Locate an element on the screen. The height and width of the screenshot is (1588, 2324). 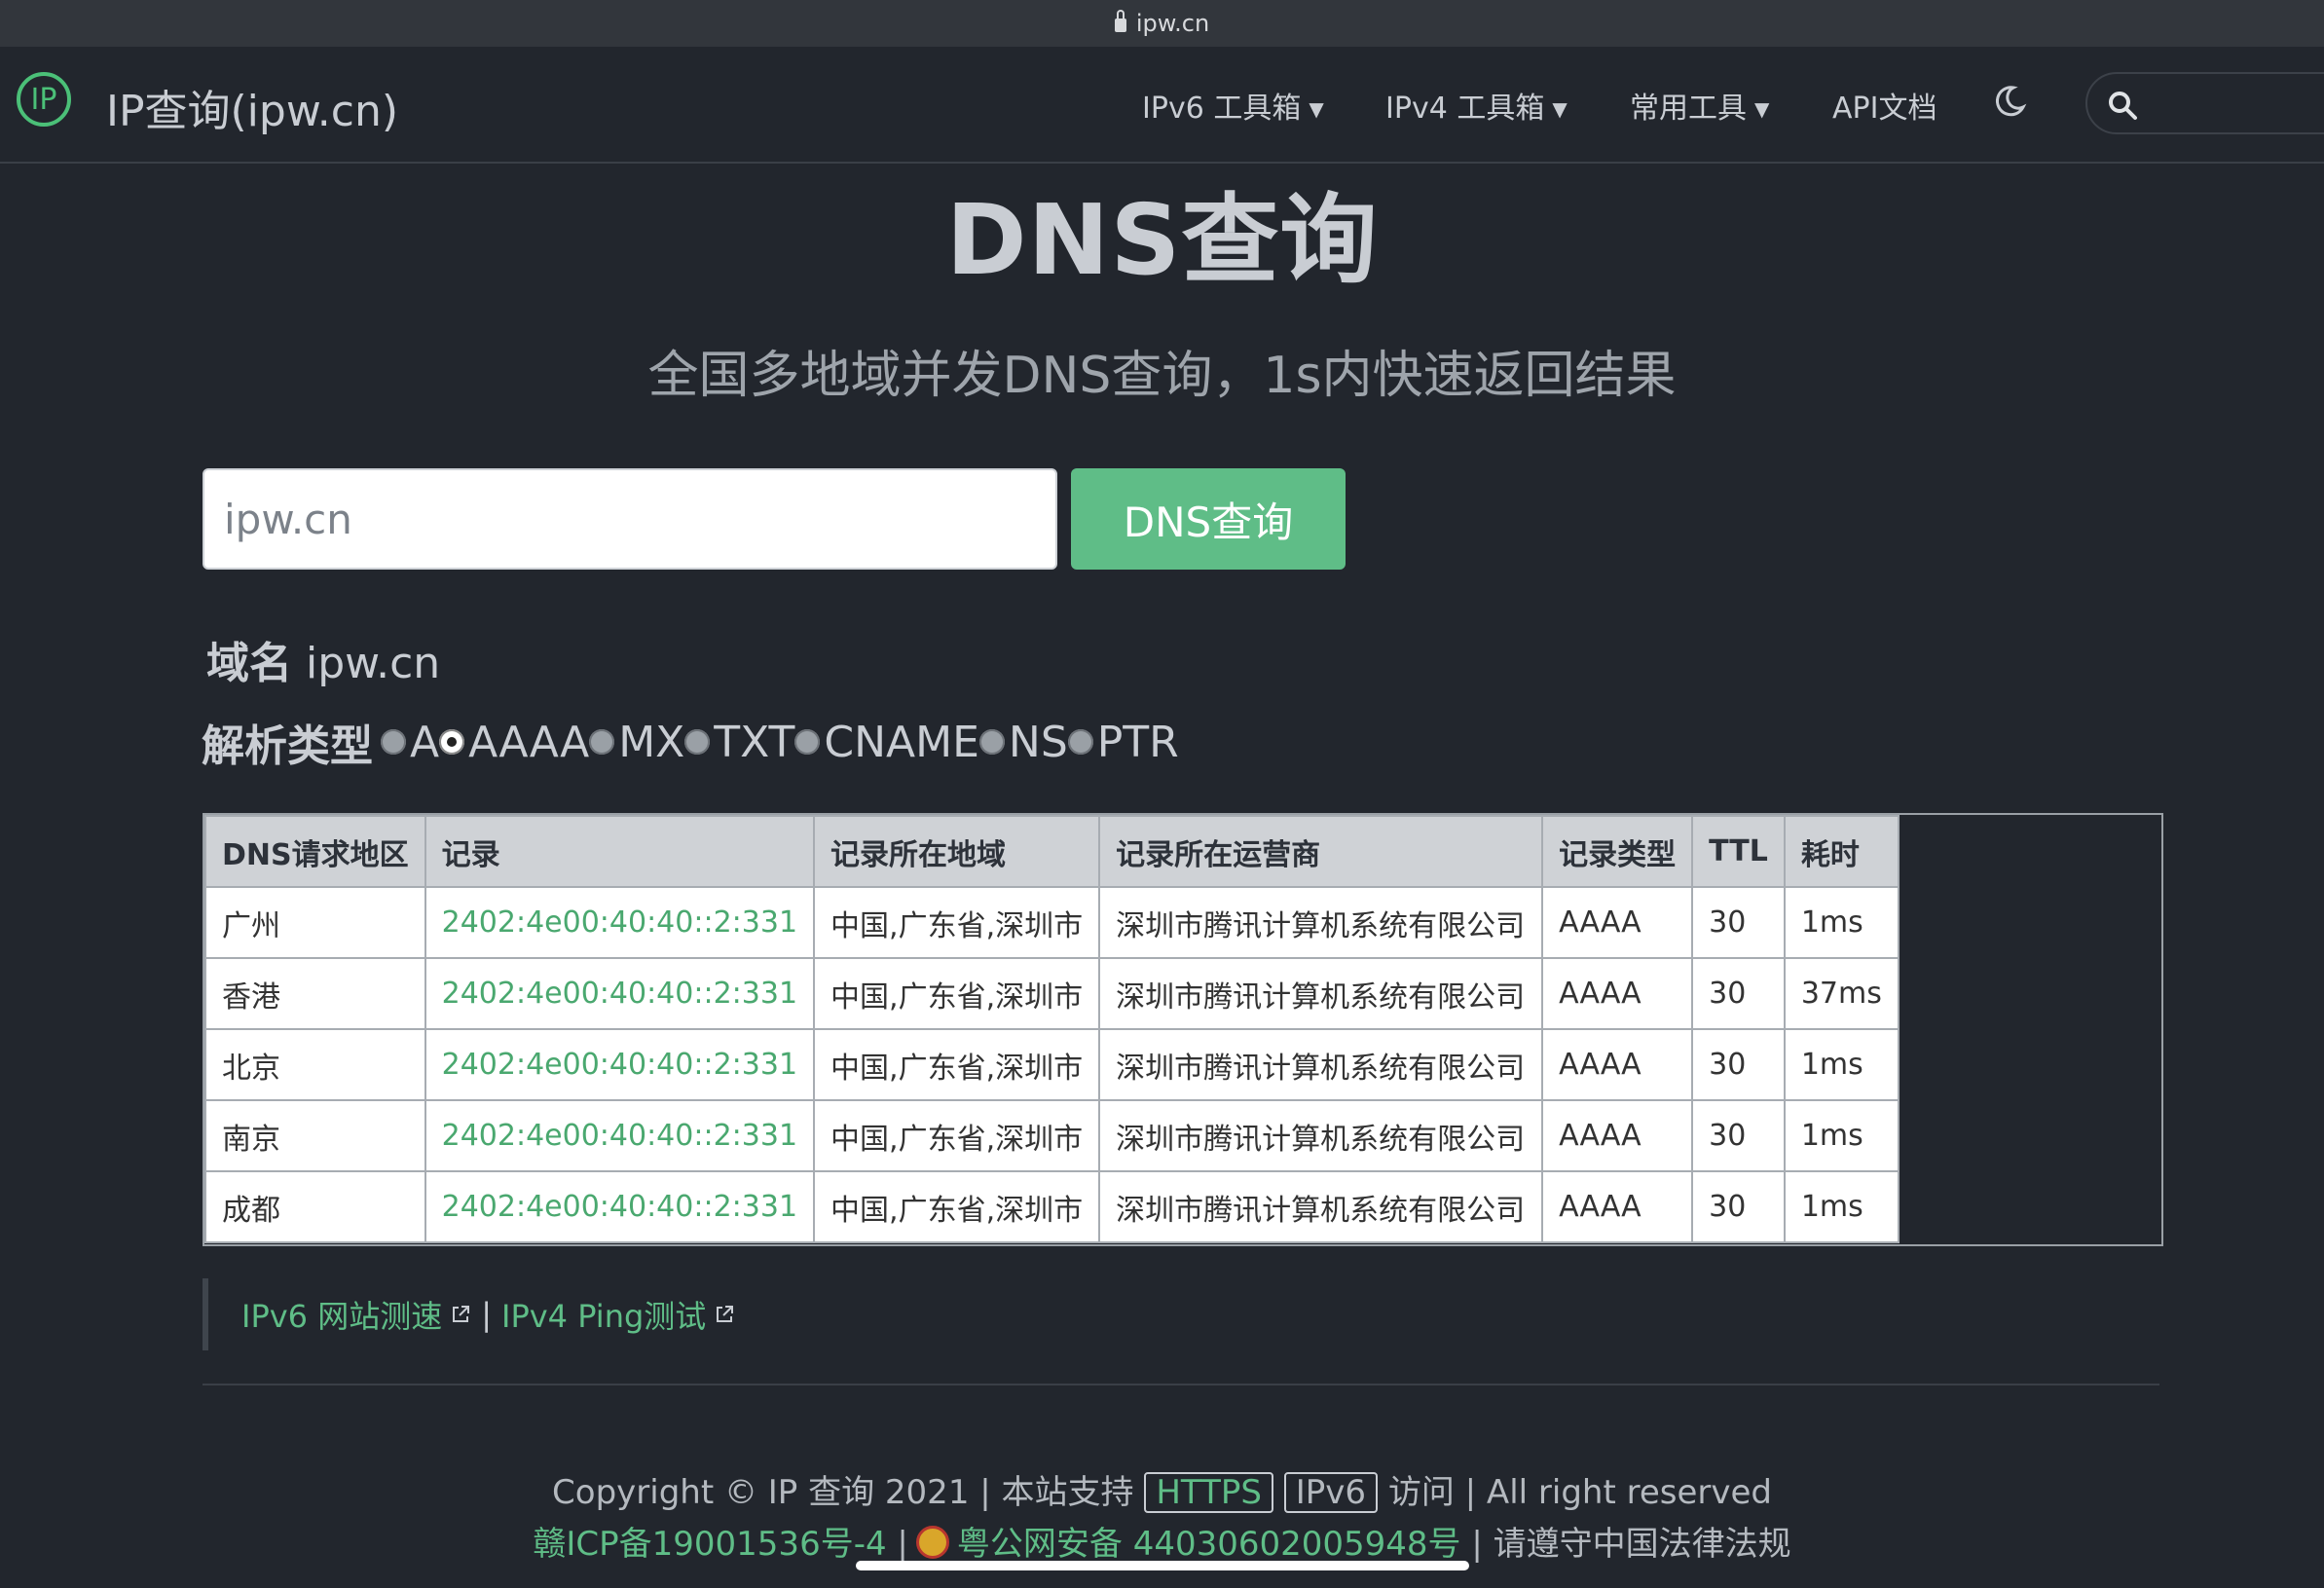
menu-ipv4-toolbox: IPv4 工具箱 ▼ is located at coordinates (1476, 105).